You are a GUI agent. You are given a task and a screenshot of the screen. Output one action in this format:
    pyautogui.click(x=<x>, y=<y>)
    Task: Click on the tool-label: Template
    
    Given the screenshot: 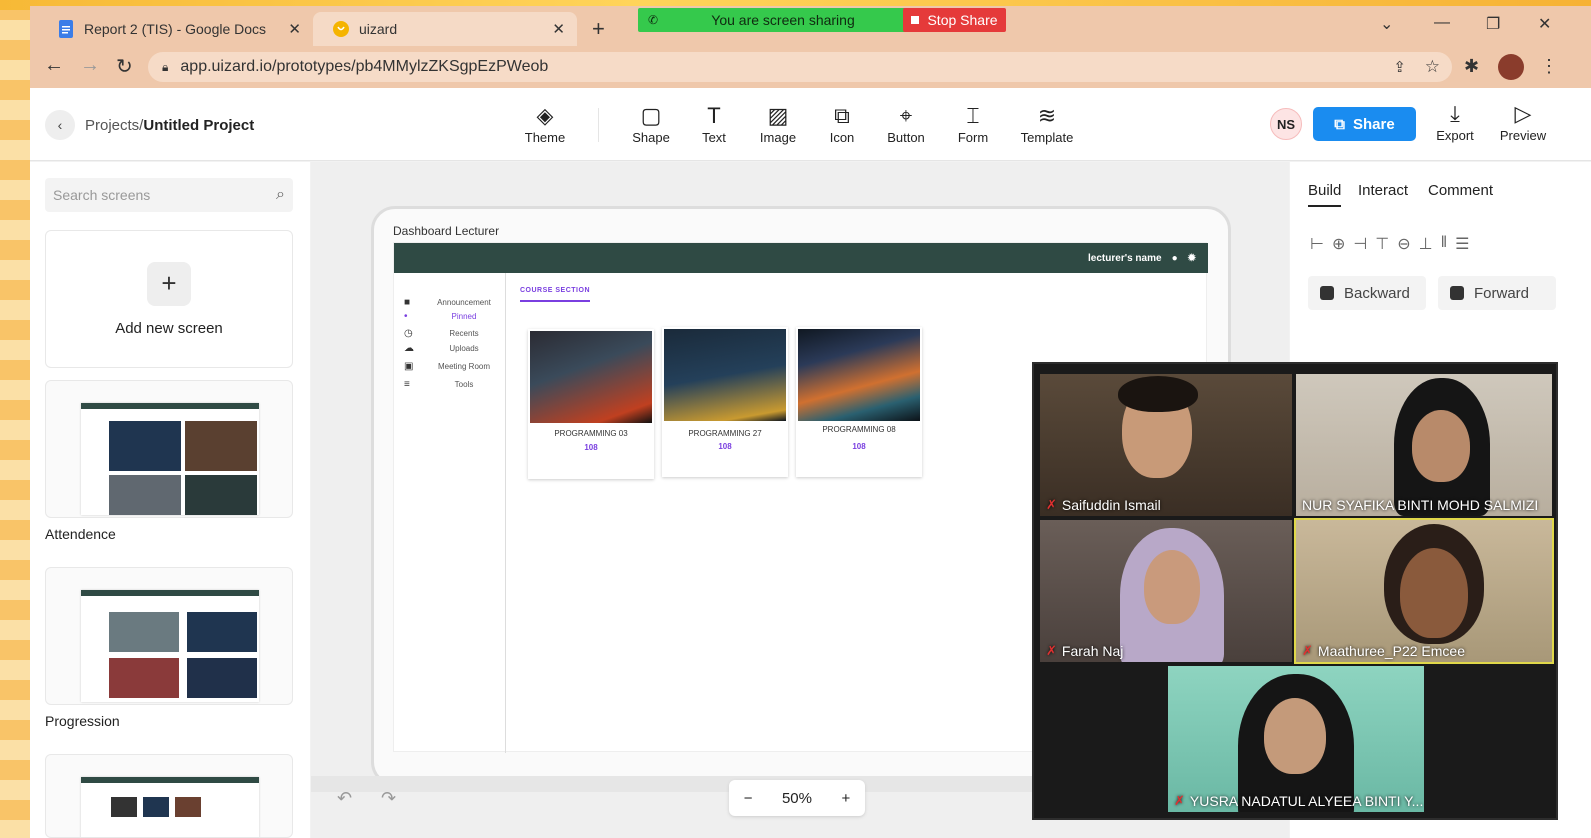 What is the action you would take?
    pyautogui.click(x=1047, y=137)
    